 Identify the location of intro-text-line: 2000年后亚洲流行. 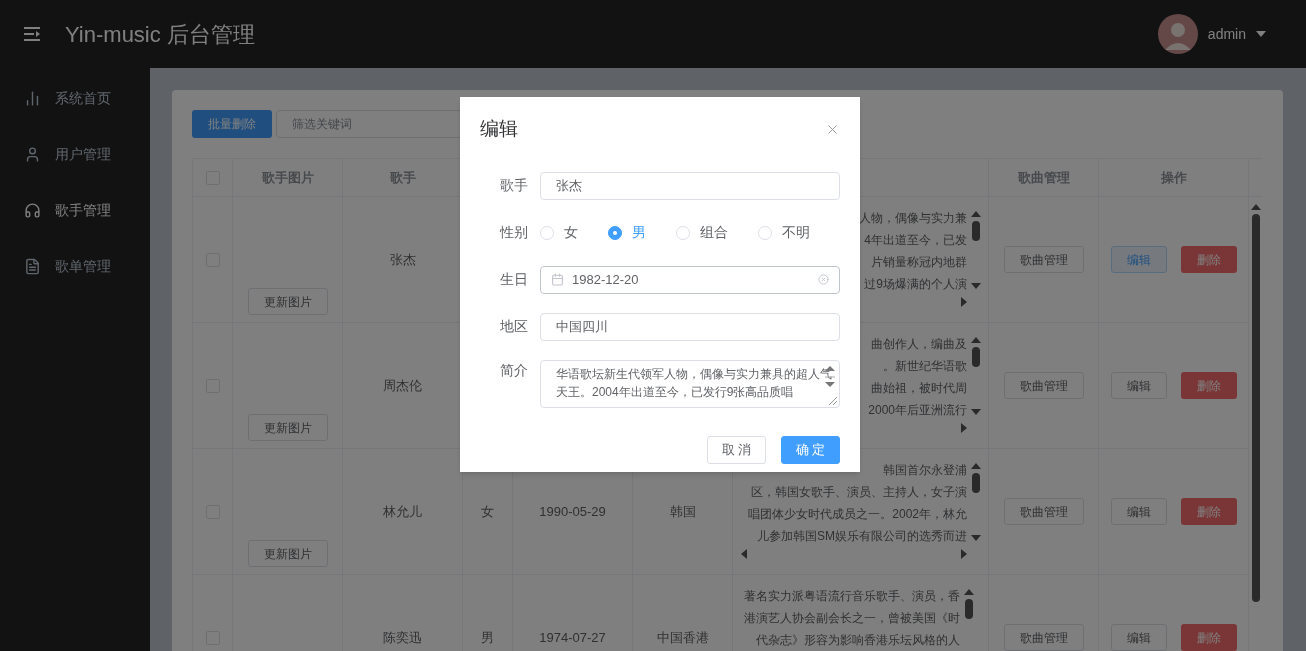
(917, 410).